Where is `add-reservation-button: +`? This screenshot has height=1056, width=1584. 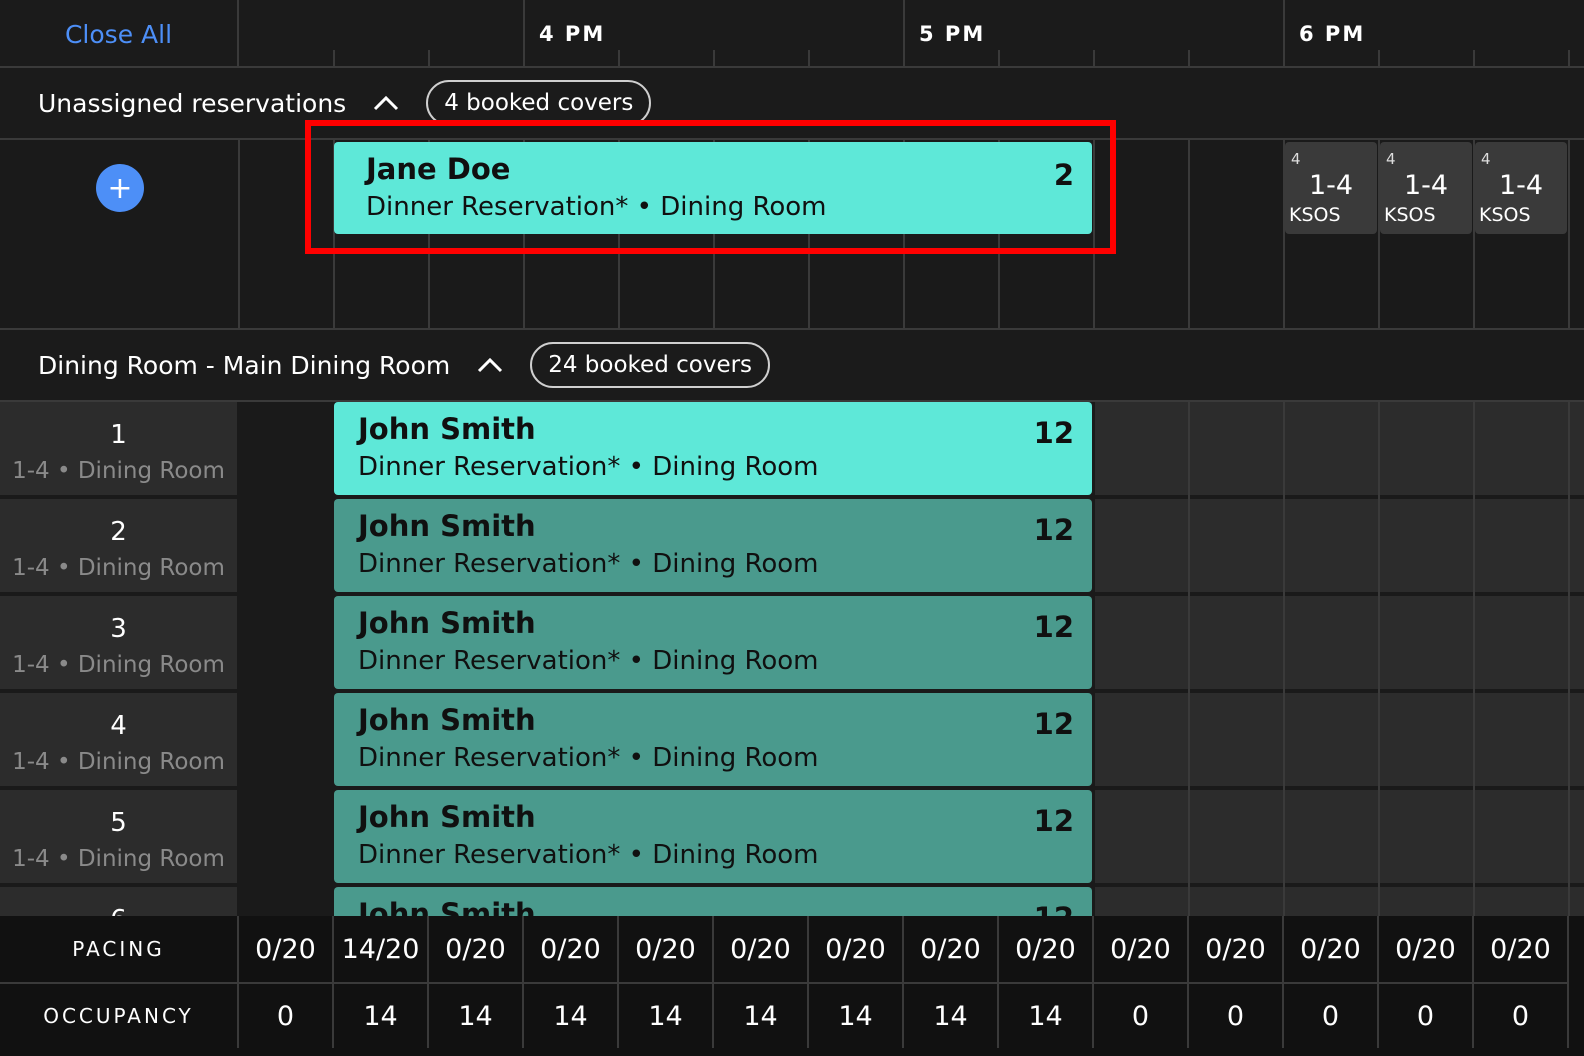
add-reservation-button: + is located at coordinates (120, 188).